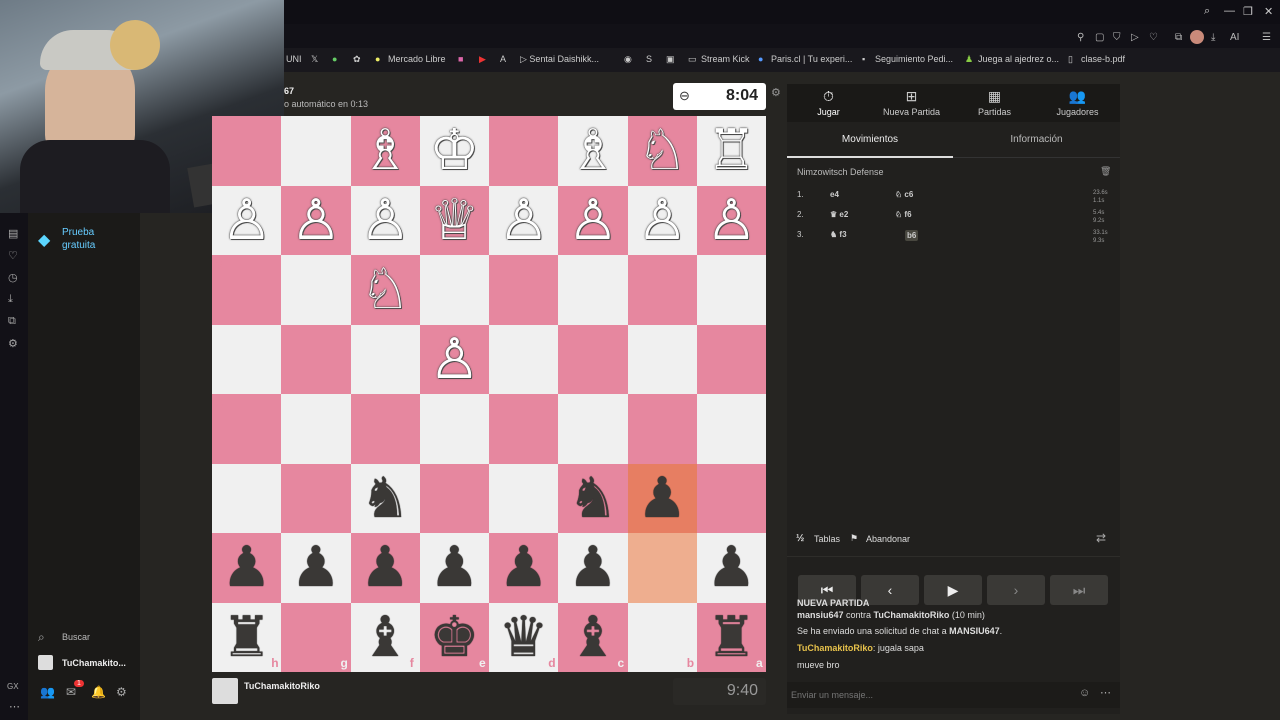  Describe the element at coordinates (1079, 590) in the screenshot. I see `last-move-button: ⏭` at that location.